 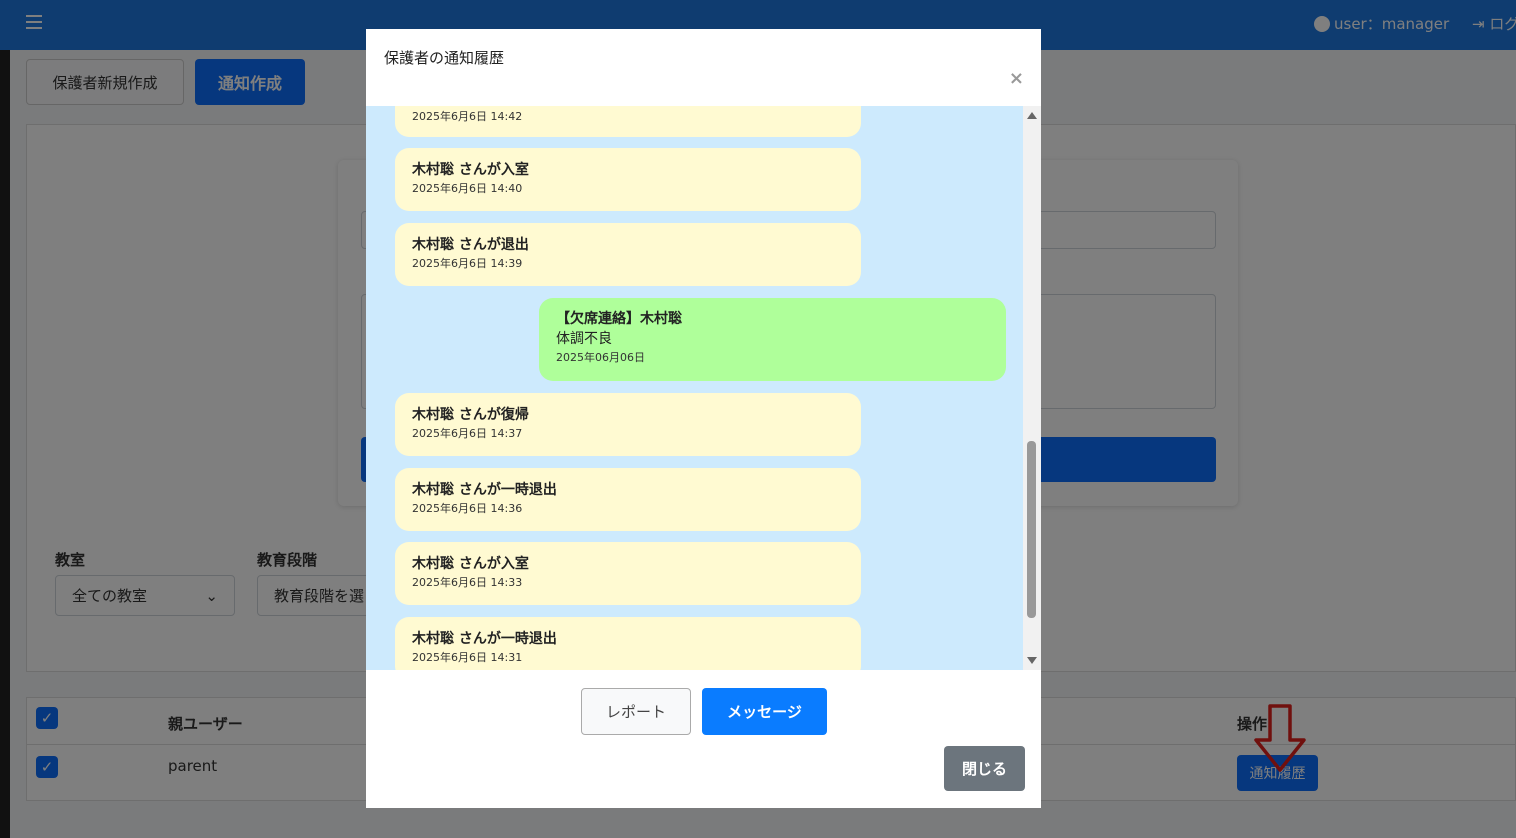 What do you see at coordinates (467, 188) in the screenshot?
I see `message-time: 2025年6月6日 14:40` at bounding box center [467, 188].